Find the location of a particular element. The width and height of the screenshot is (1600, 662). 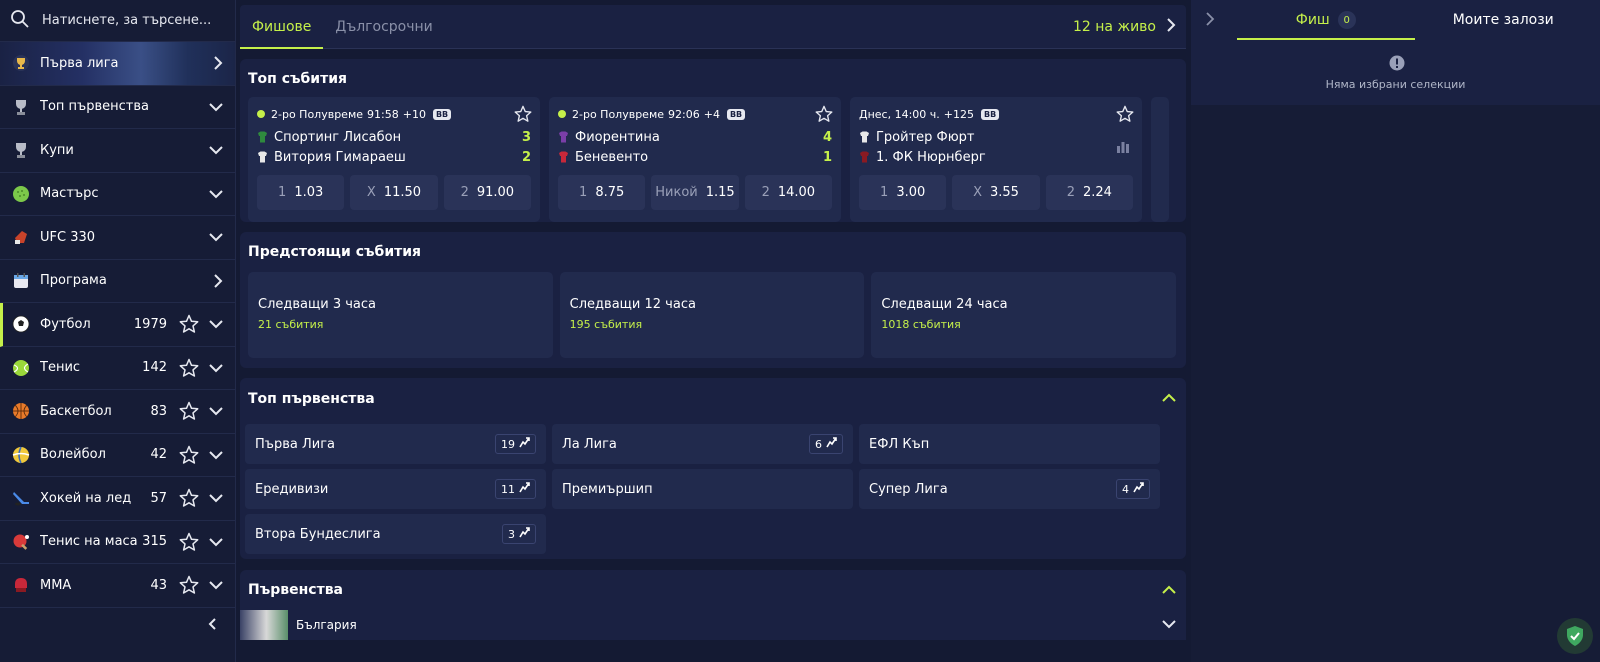

odds-button: 1 8.75 is located at coordinates (602, 192).